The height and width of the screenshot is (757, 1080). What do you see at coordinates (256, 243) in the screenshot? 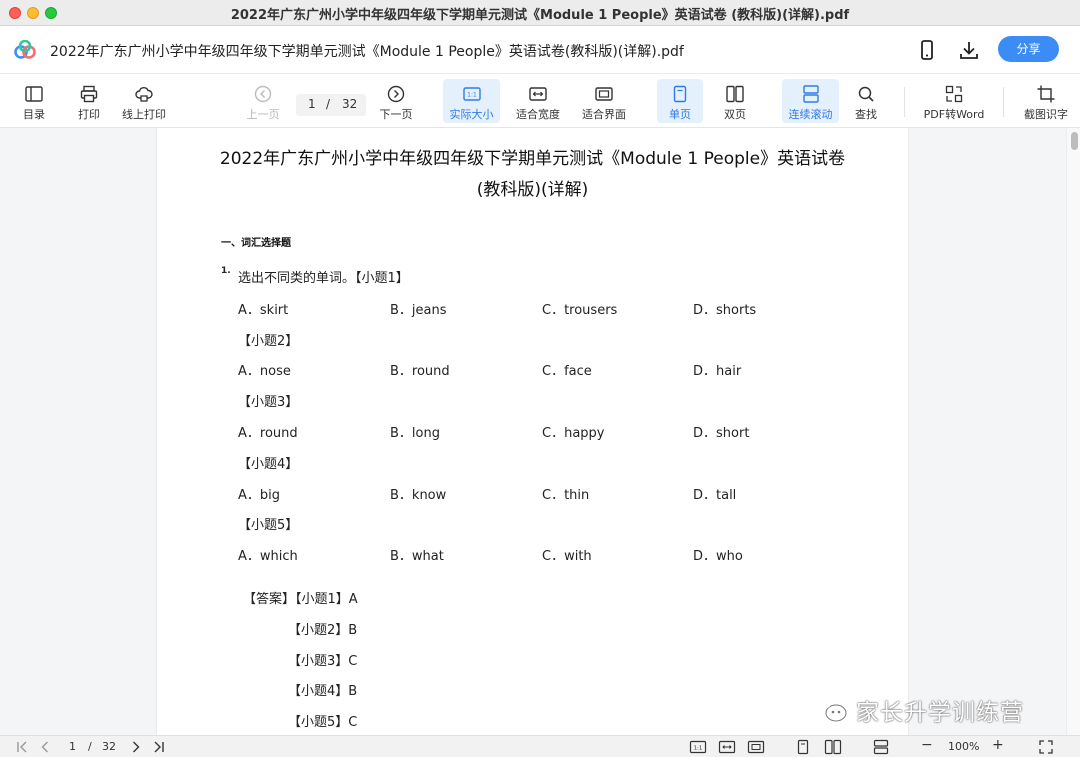
I see `section-heading: 一、词汇选择题` at bounding box center [256, 243].